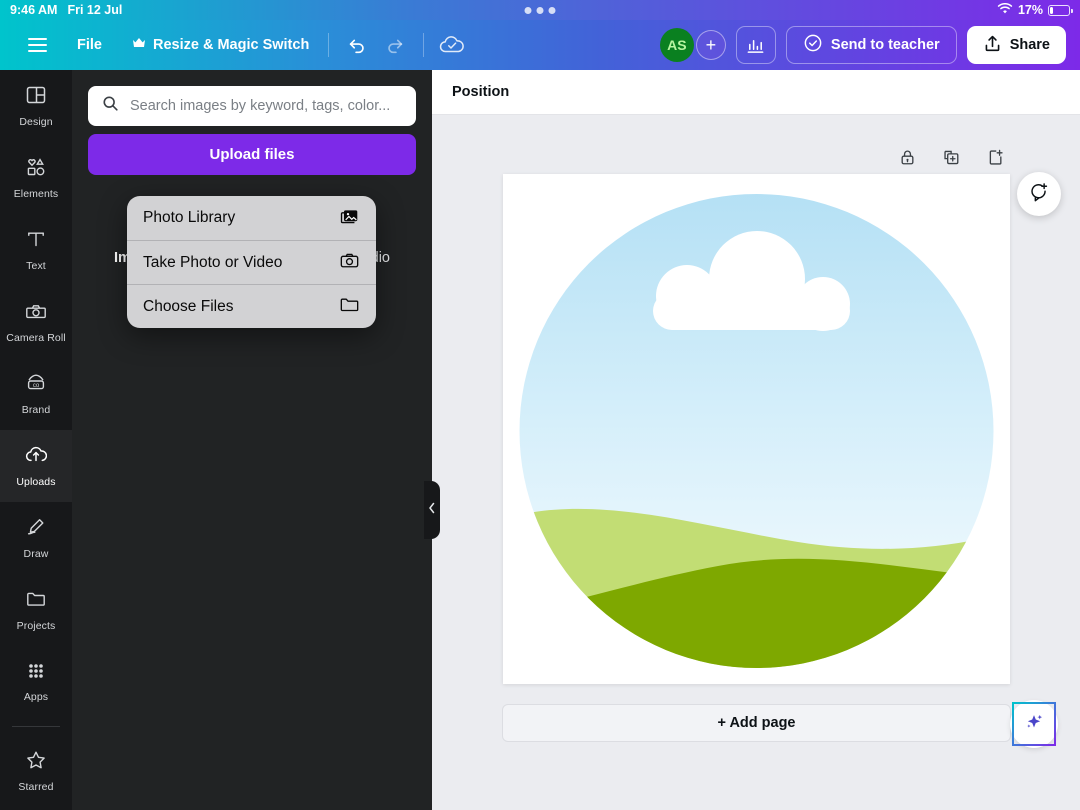 The height and width of the screenshot is (810, 1080). I want to click on chevron-left-icon, so click(432, 510).